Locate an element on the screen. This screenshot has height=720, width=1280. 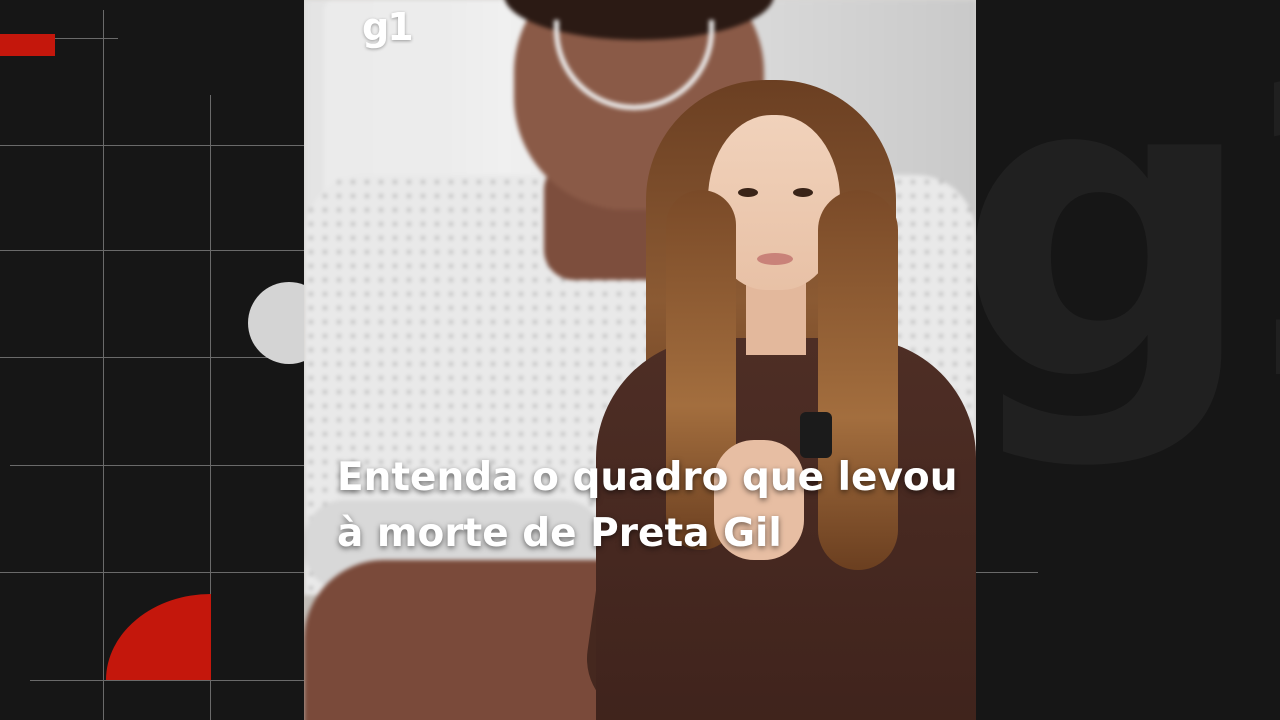
red-quarter-circle-decor is located at coordinates (158, 637).